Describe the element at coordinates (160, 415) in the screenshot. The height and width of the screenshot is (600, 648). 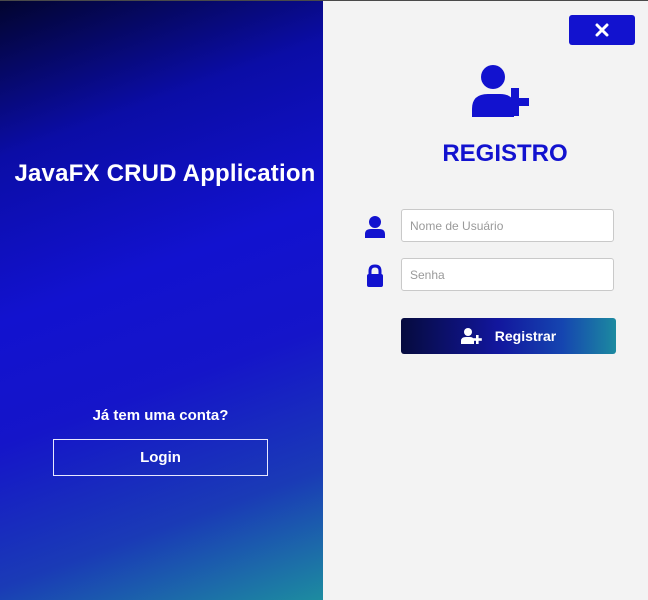
I see `have-account-text: Já tem uma conta?` at that location.